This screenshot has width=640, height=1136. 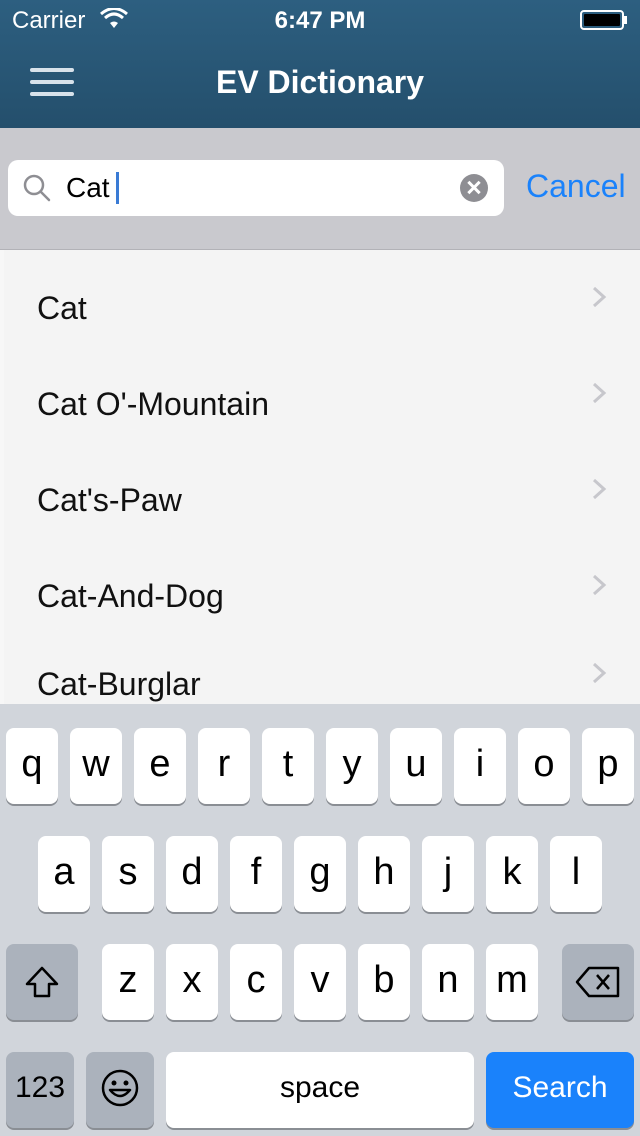 I want to click on key-c: c, so click(x=256, y=982).